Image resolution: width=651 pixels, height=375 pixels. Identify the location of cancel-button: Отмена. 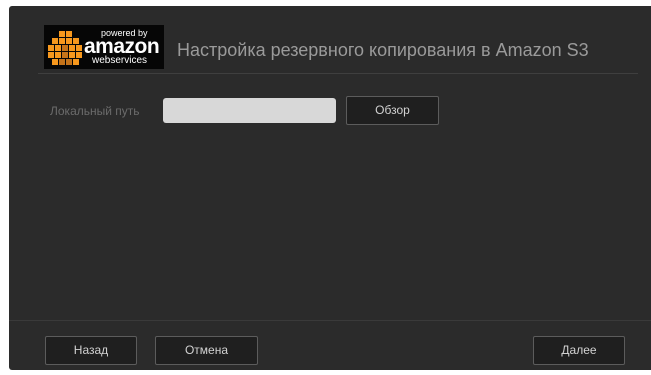
(206, 350).